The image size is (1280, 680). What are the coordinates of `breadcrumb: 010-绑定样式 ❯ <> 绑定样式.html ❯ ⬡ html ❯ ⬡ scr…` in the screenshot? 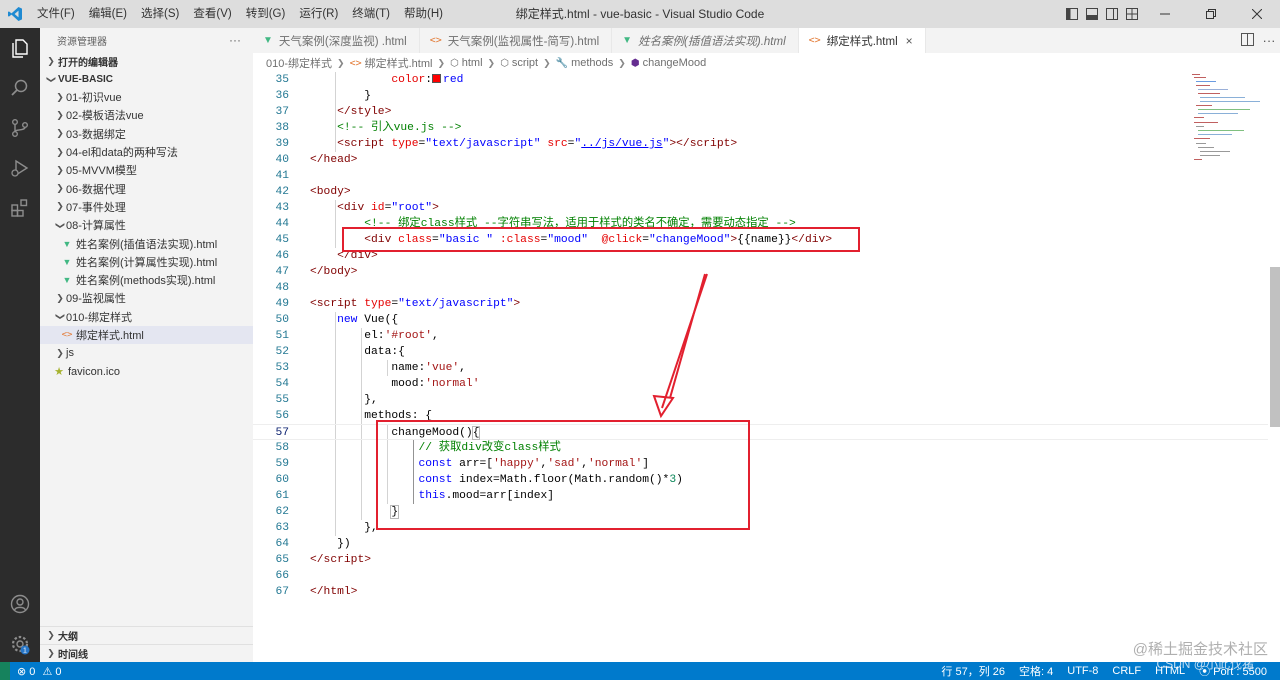 It's located at (766, 63).